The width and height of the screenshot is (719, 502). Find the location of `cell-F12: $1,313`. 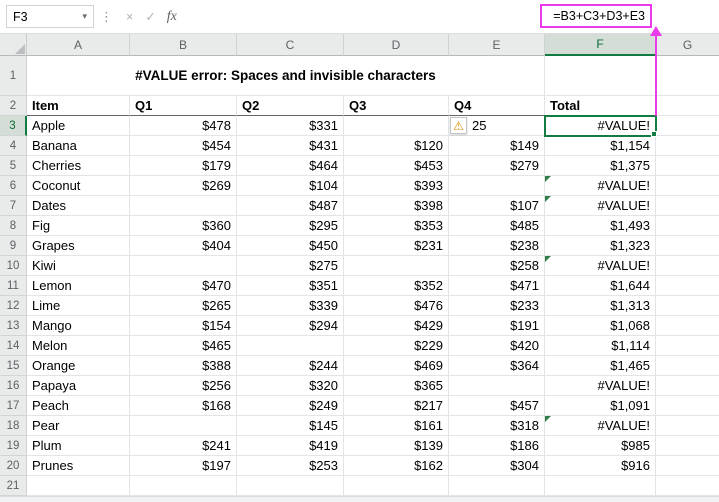

cell-F12: $1,313 is located at coordinates (600, 306).